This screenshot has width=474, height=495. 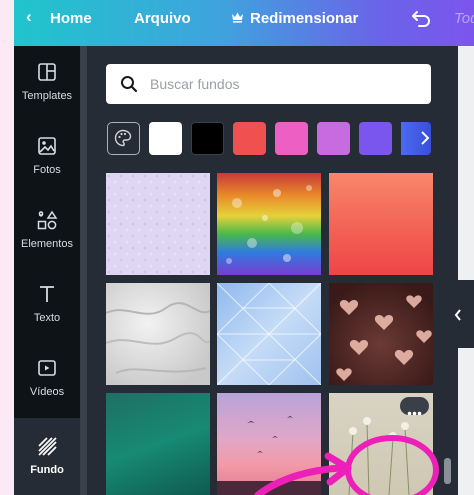 I want to click on highlight-circle, so click(x=392, y=465).